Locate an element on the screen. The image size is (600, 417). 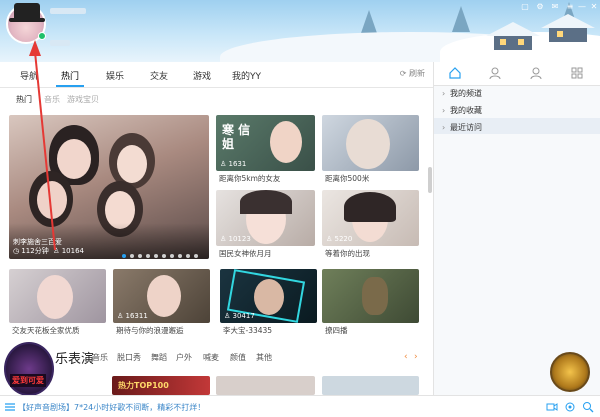
stream-card: ♙ 30417 is located at coordinates (268, 296).